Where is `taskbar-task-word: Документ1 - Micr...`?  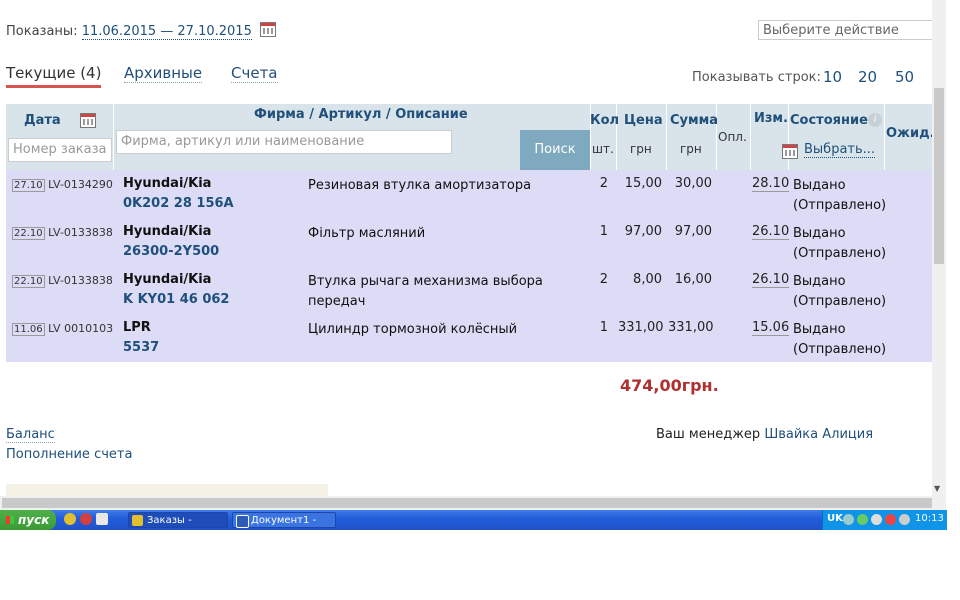 taskbar-task-word: Документ1 - Micr... is located at coordinates (284, 527).